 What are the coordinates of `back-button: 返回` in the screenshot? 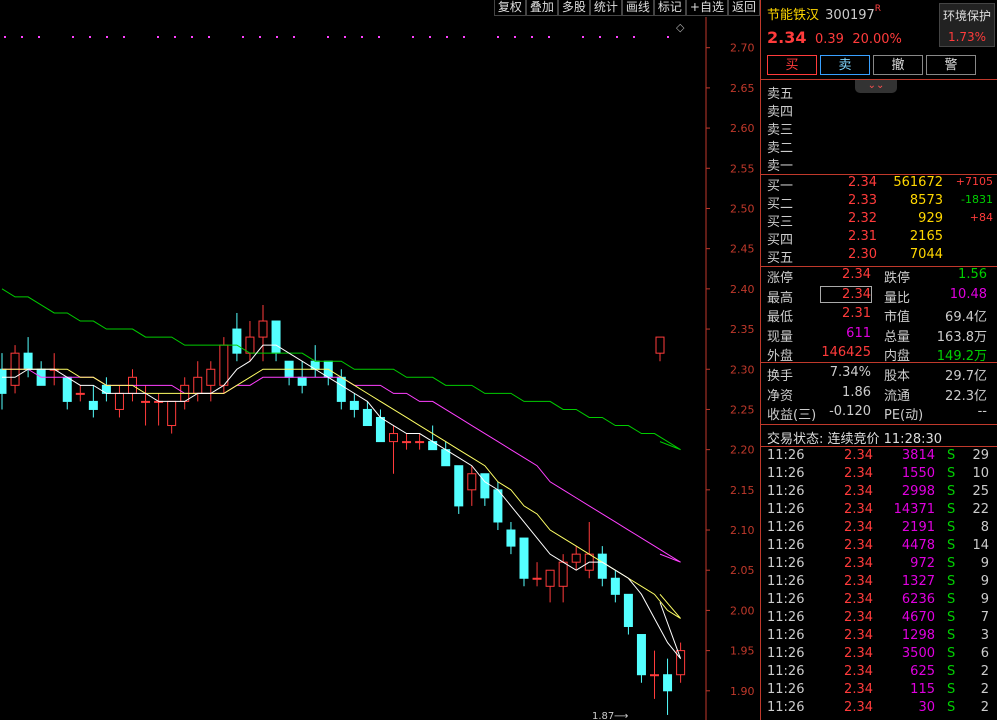 It's located at (743, 8).